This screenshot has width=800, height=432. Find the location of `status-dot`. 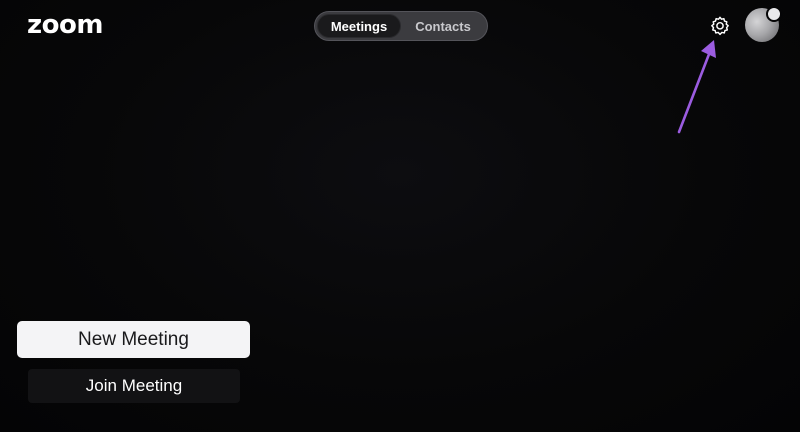

status-dot is located at coordinates (774, 14).